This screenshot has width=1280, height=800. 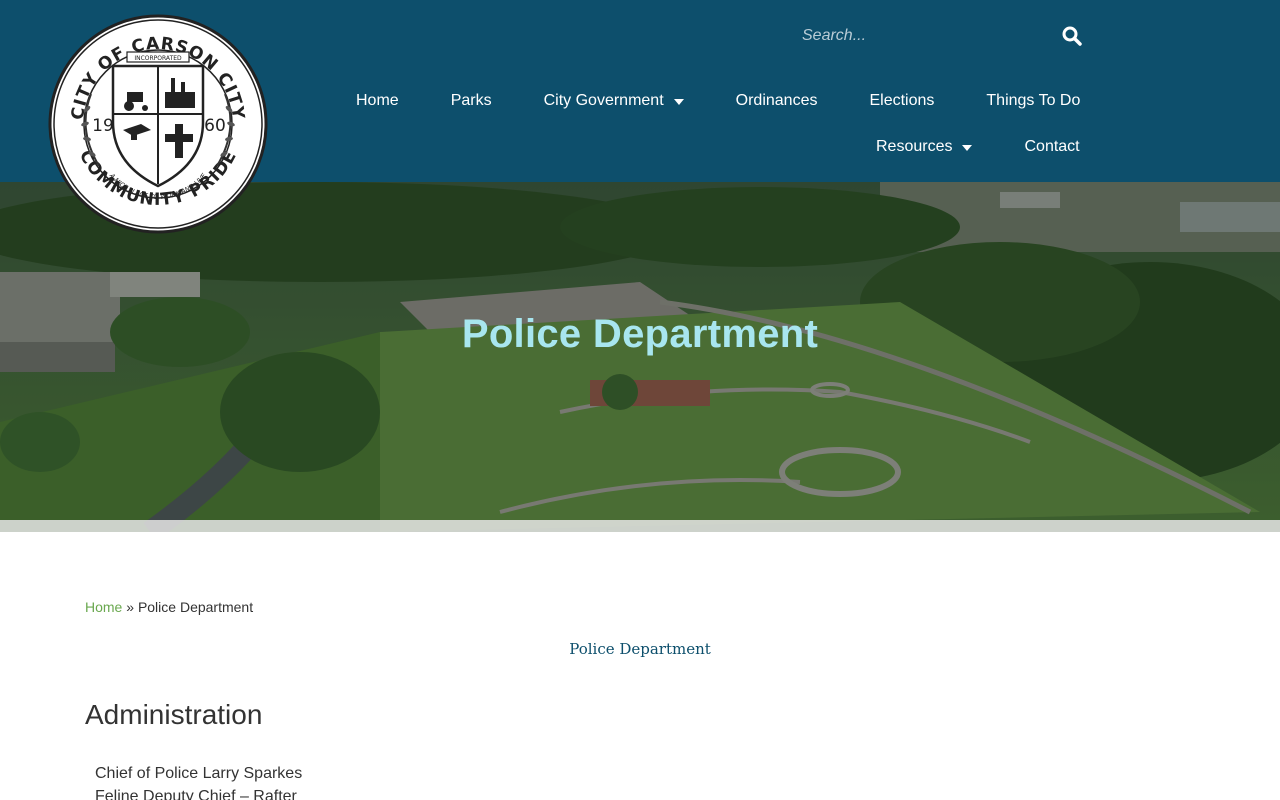 I want to click on nav-resources-label: Resources, so click(x=914, y=146).